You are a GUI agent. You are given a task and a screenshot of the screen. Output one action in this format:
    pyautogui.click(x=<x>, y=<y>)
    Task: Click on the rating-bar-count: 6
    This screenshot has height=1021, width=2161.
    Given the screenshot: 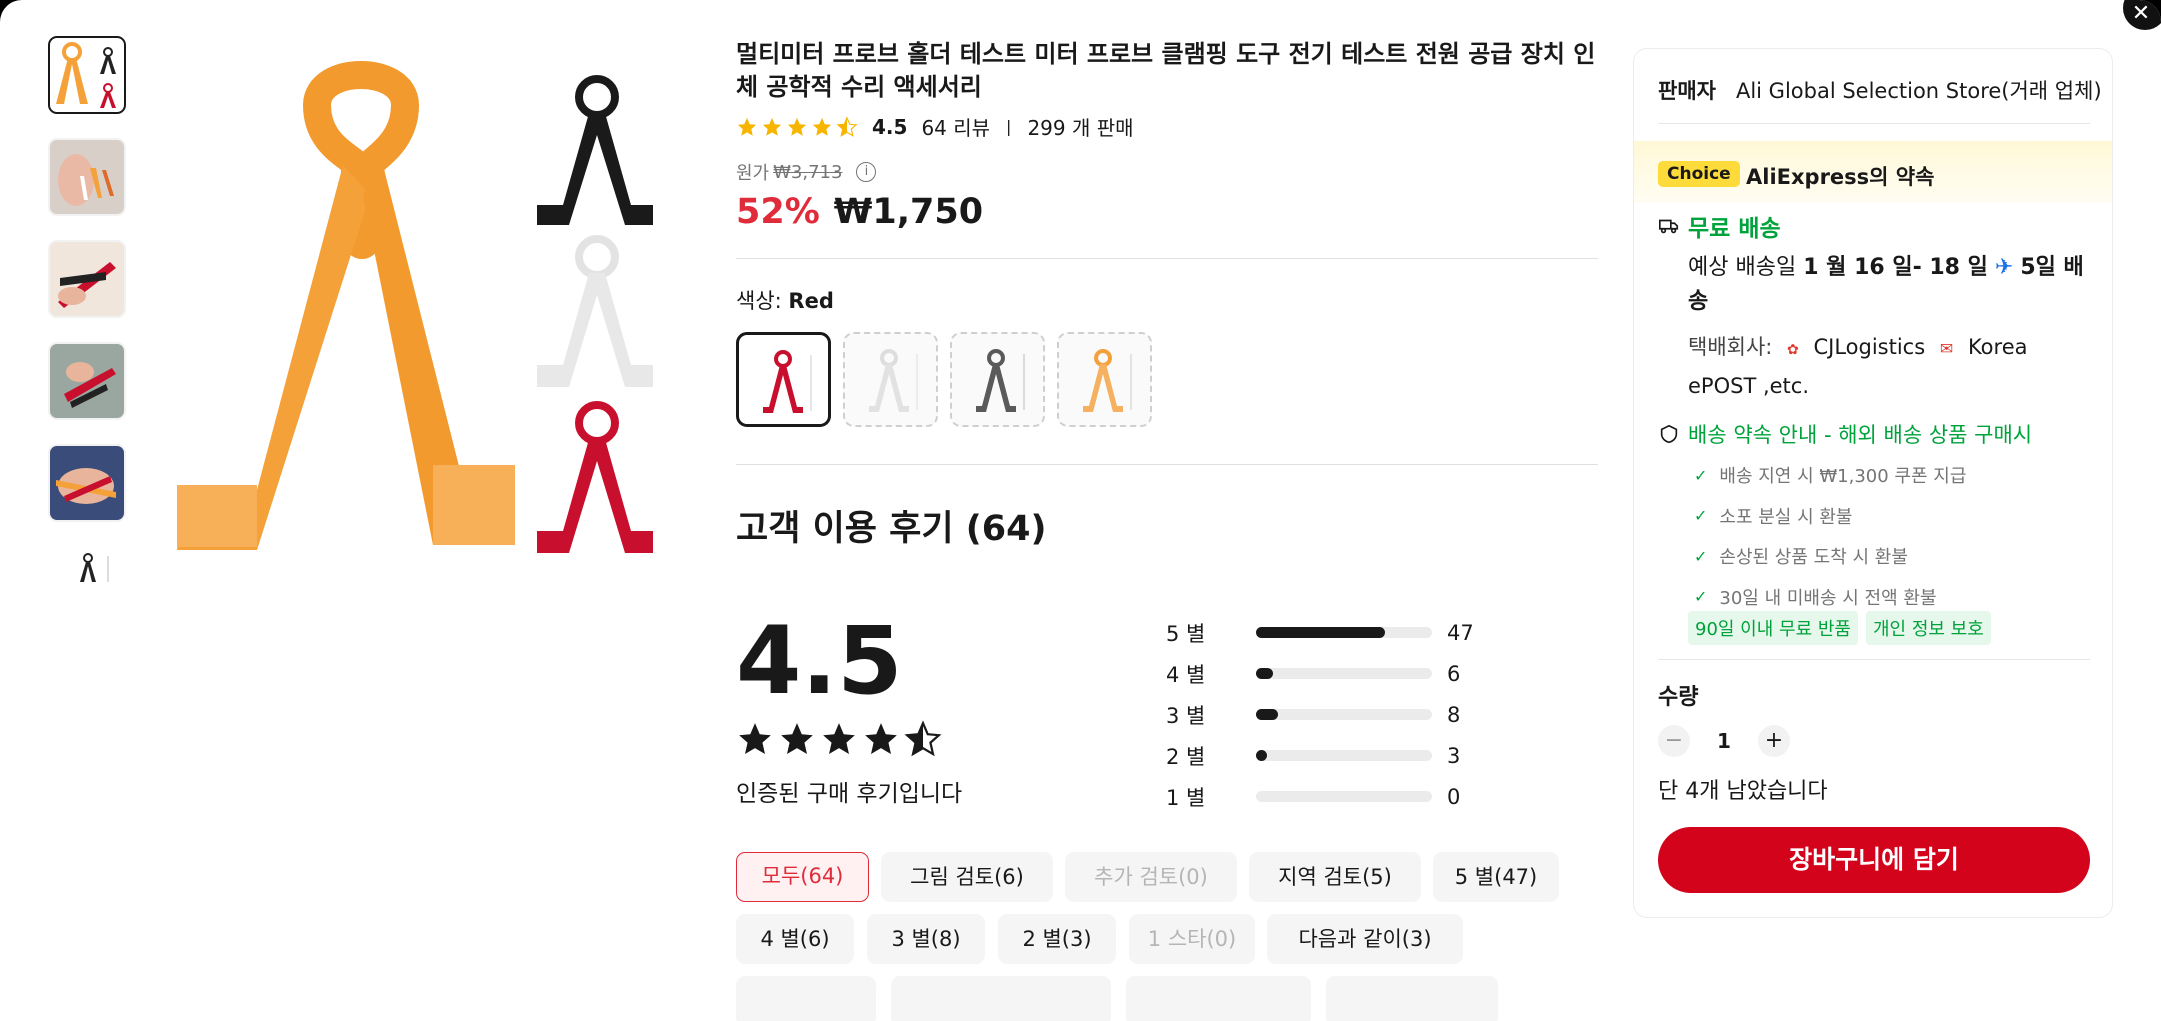 What is the action you would take?
    pyautogui.click(x=1454, y=673)
    